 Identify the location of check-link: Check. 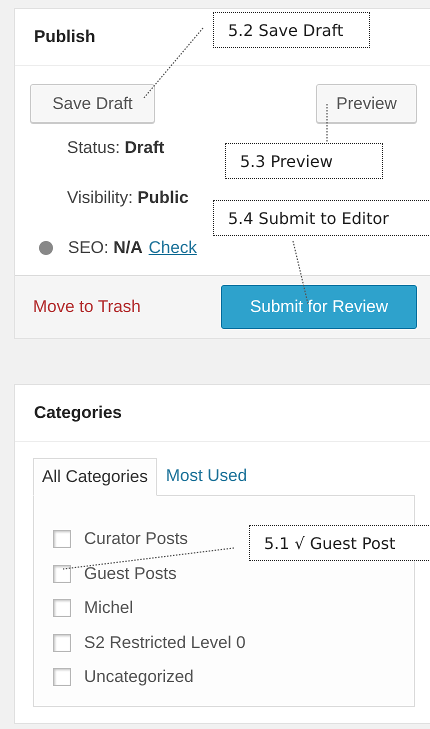
(172, 248).